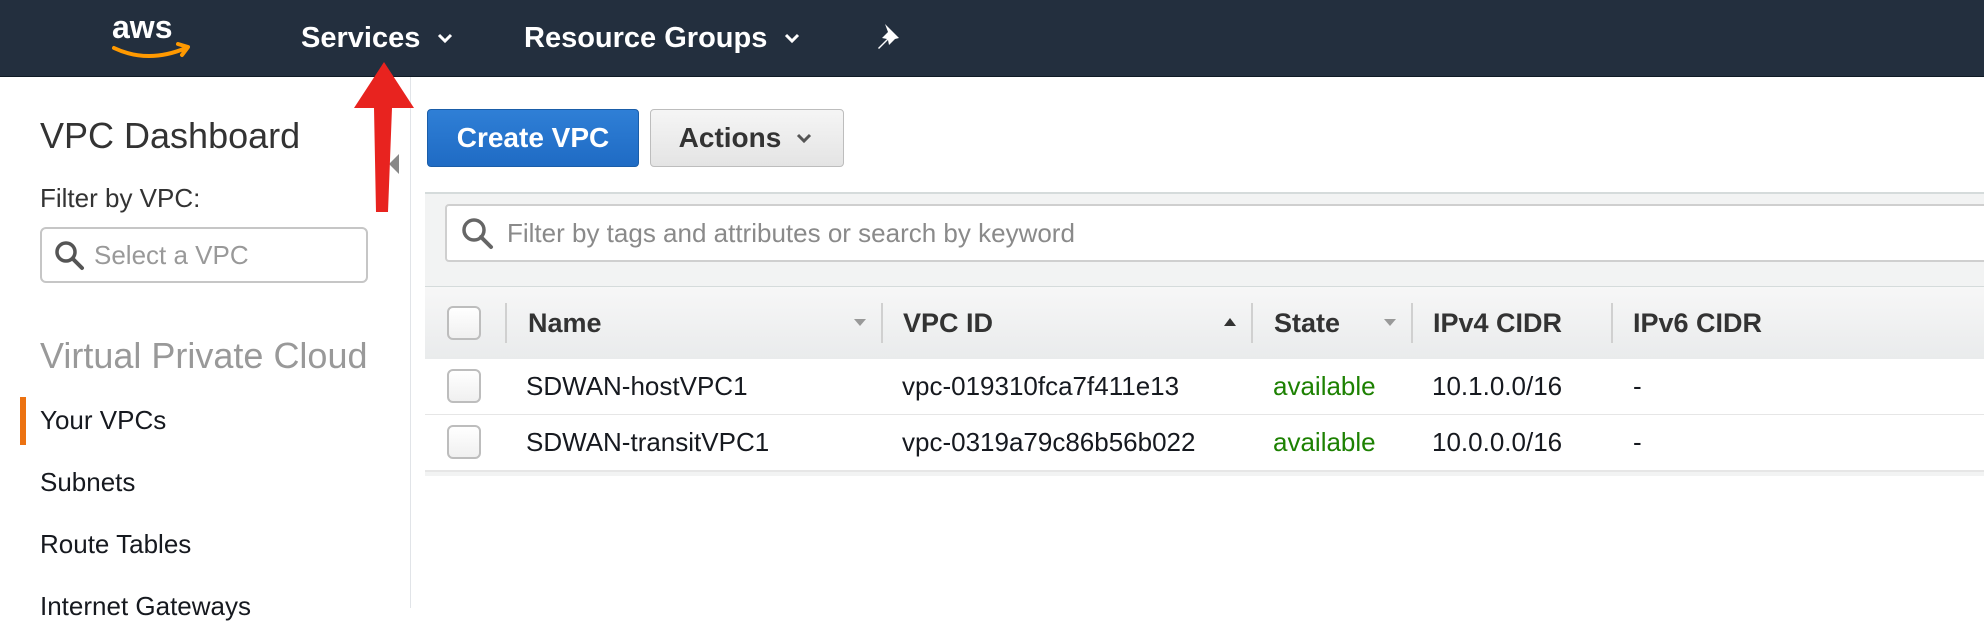 The width and height of the screenshot is (1984, 622). What do you see at coordinates (120, 198) in the screenshot?
I see `filter-by-vpc-label: Filter by VPC:` at bounding box center [120, 198].